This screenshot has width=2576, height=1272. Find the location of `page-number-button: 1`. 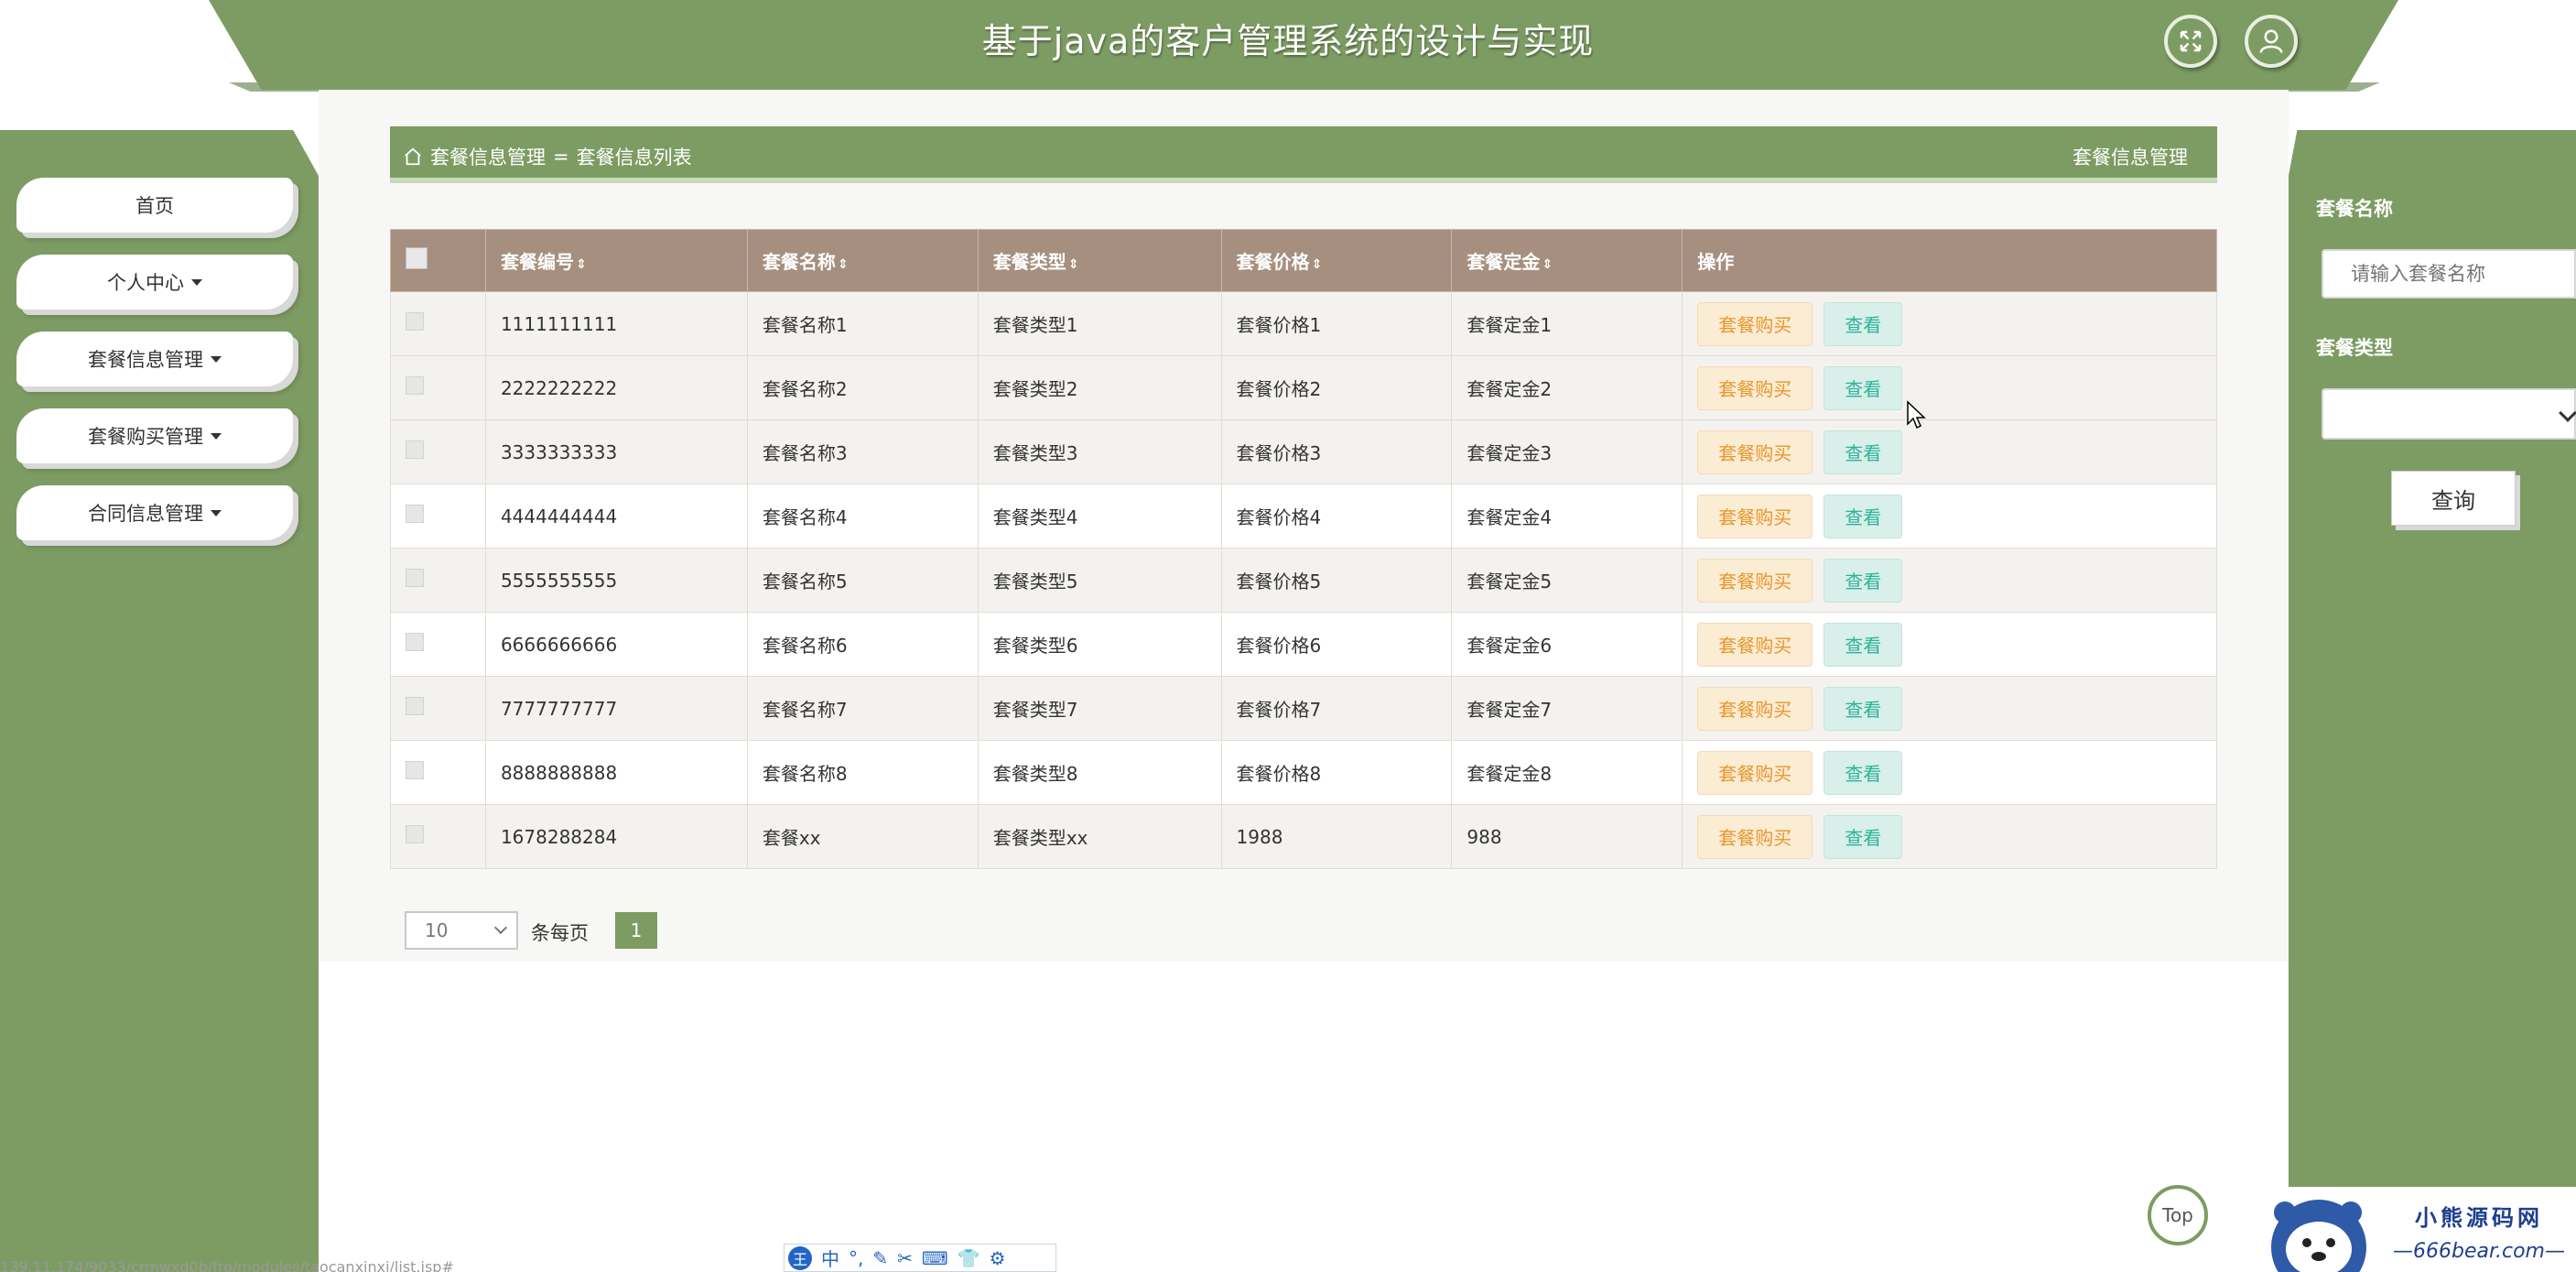

page-number-button: 1 is located at coordinates (636, 930).